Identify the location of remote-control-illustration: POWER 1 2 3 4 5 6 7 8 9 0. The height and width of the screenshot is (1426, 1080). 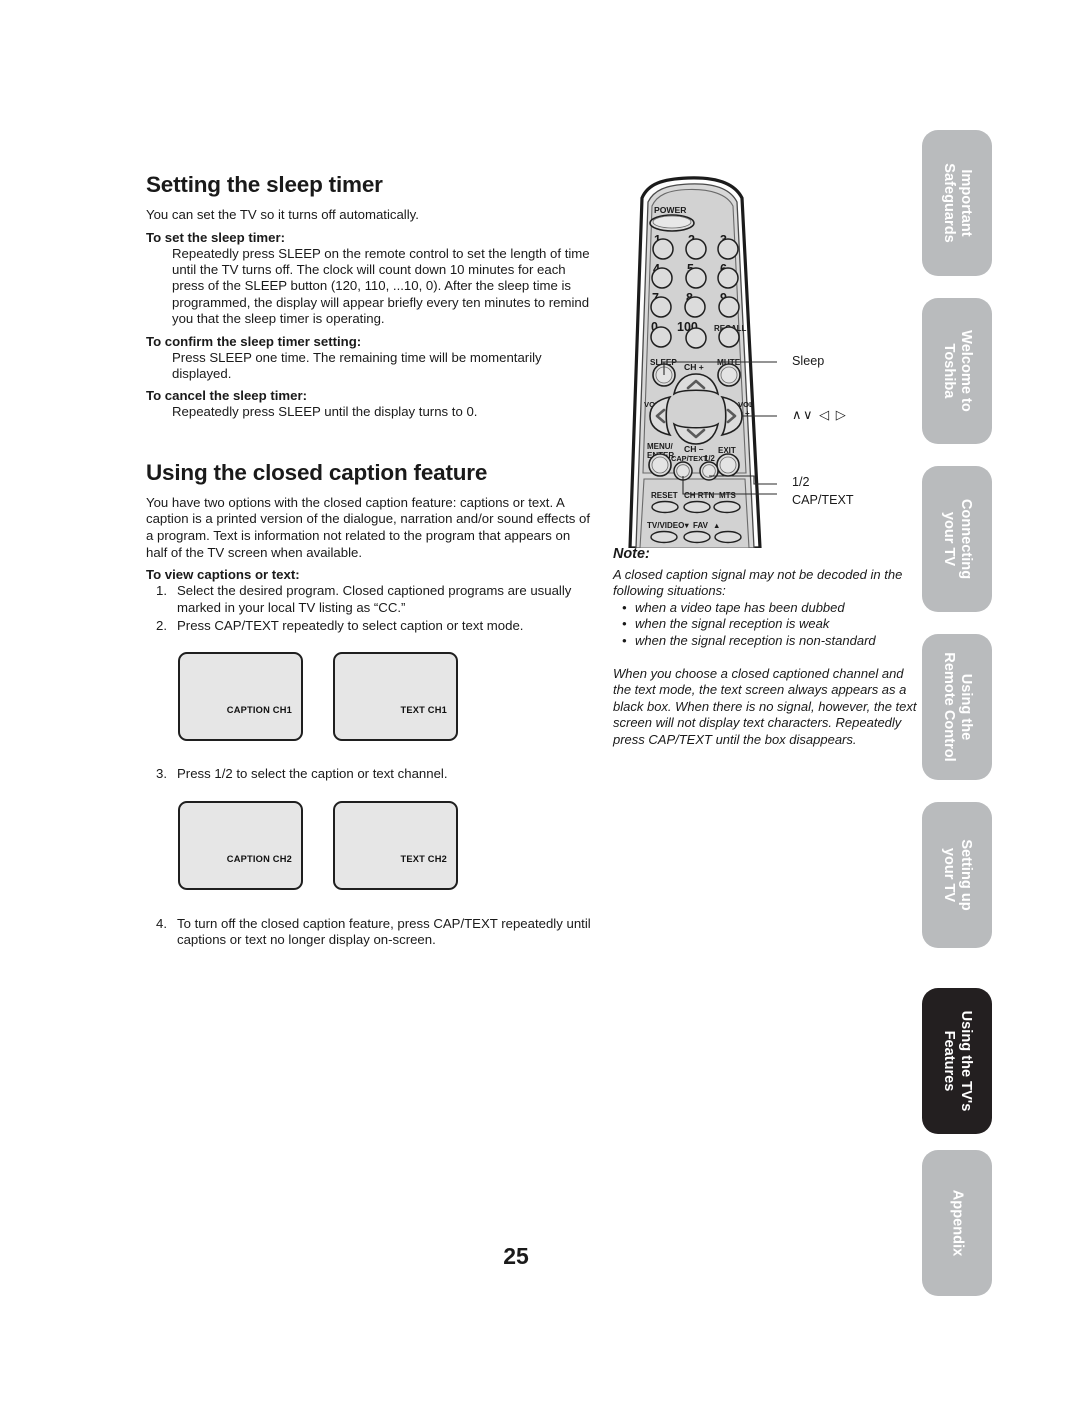
(734, 362).